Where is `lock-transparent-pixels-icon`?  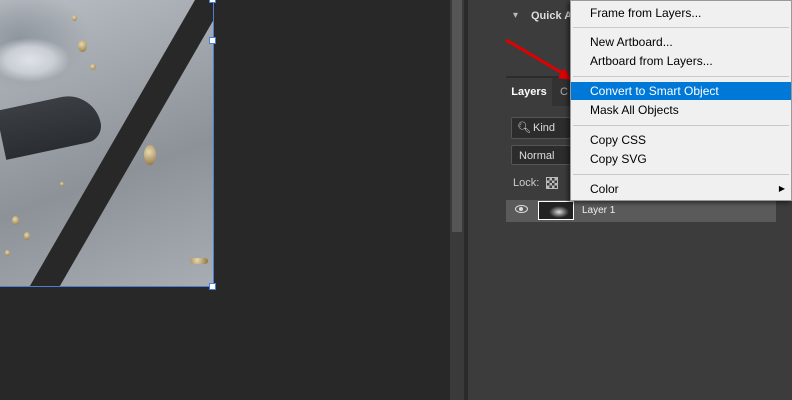
lock-transparent-pixels-icon is located at coordinates (552, 183).